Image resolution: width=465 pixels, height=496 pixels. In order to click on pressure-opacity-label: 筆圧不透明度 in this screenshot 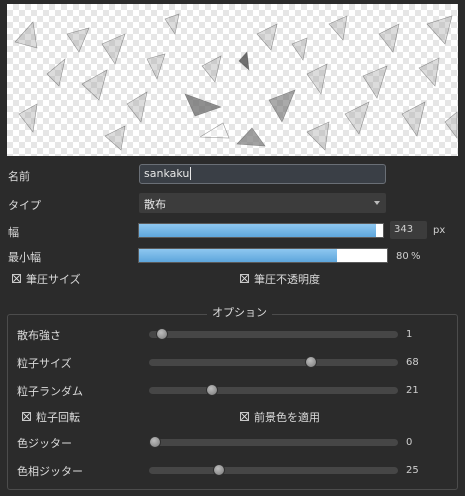, I will do `click(287, 279)`.